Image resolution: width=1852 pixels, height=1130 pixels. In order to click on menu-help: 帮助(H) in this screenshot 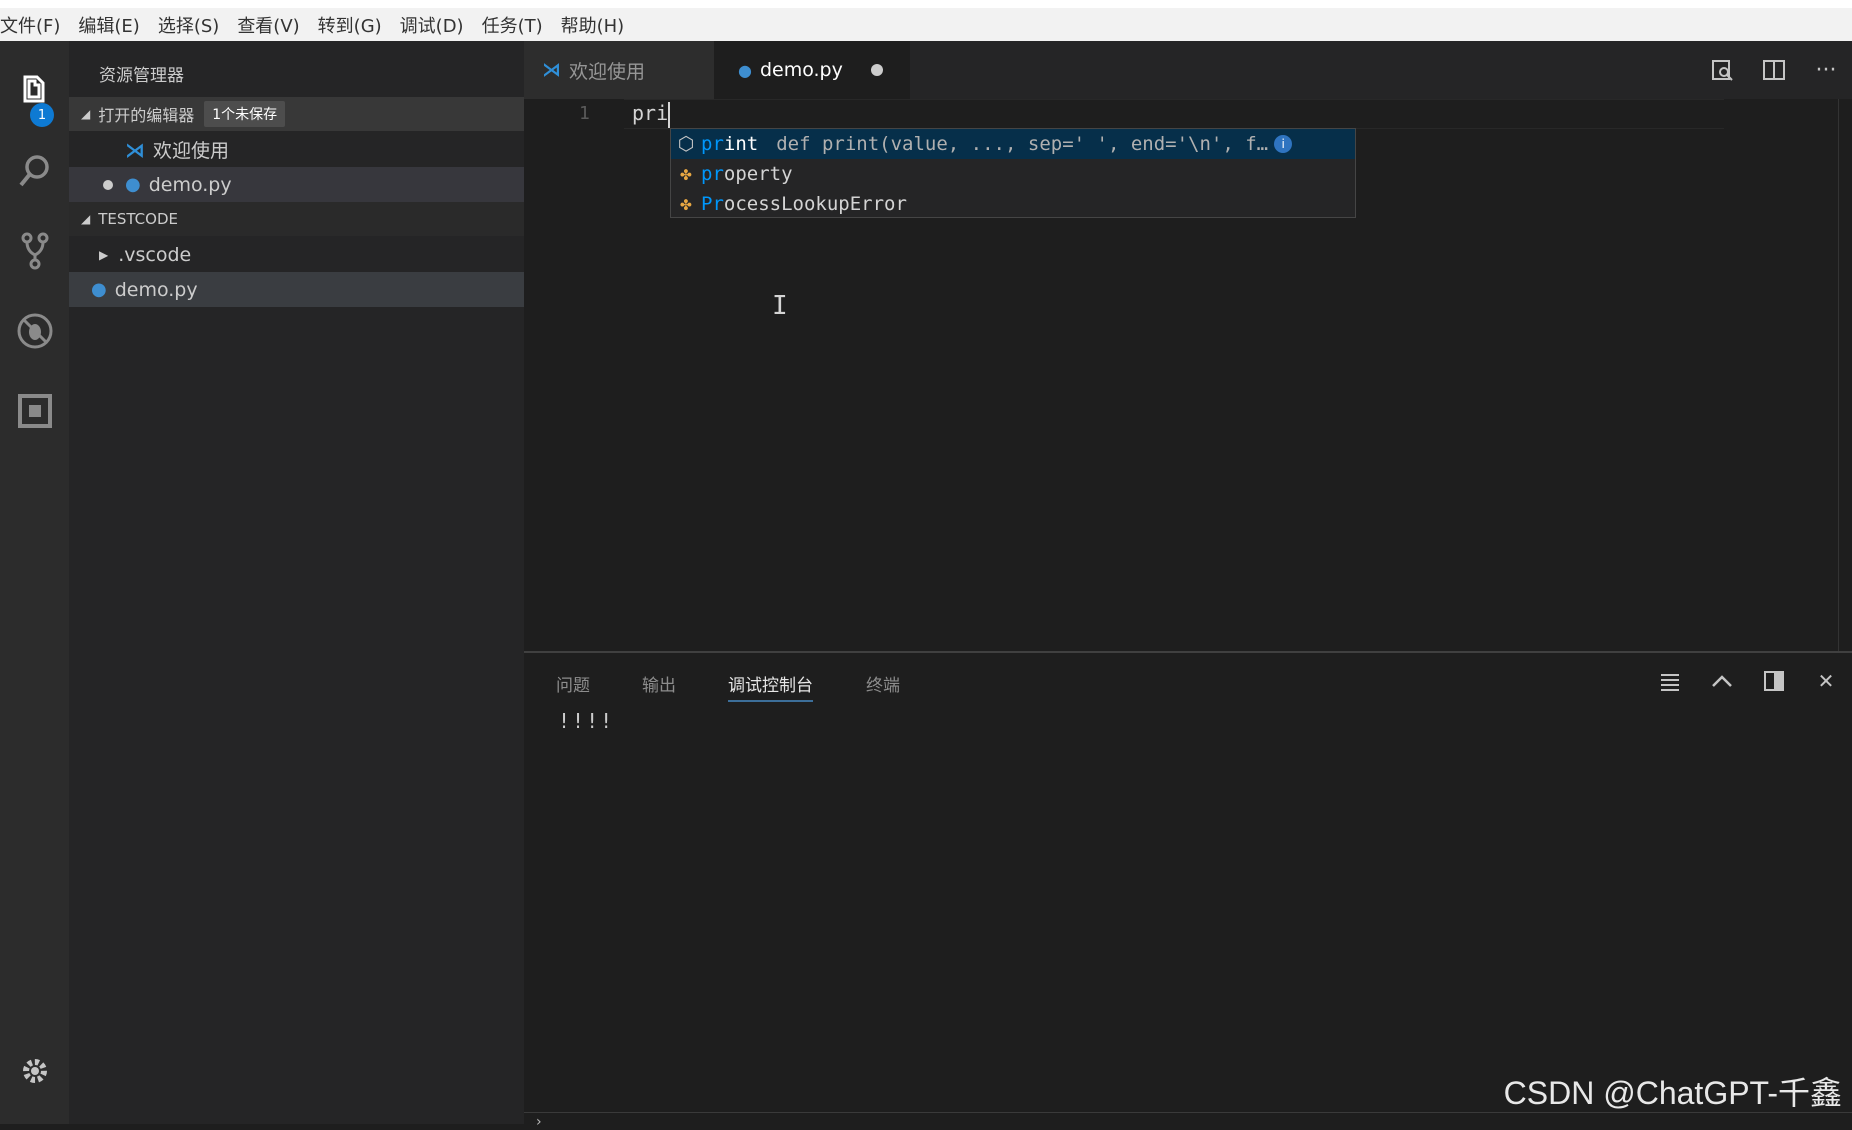, I will do `click(593, 25)`.